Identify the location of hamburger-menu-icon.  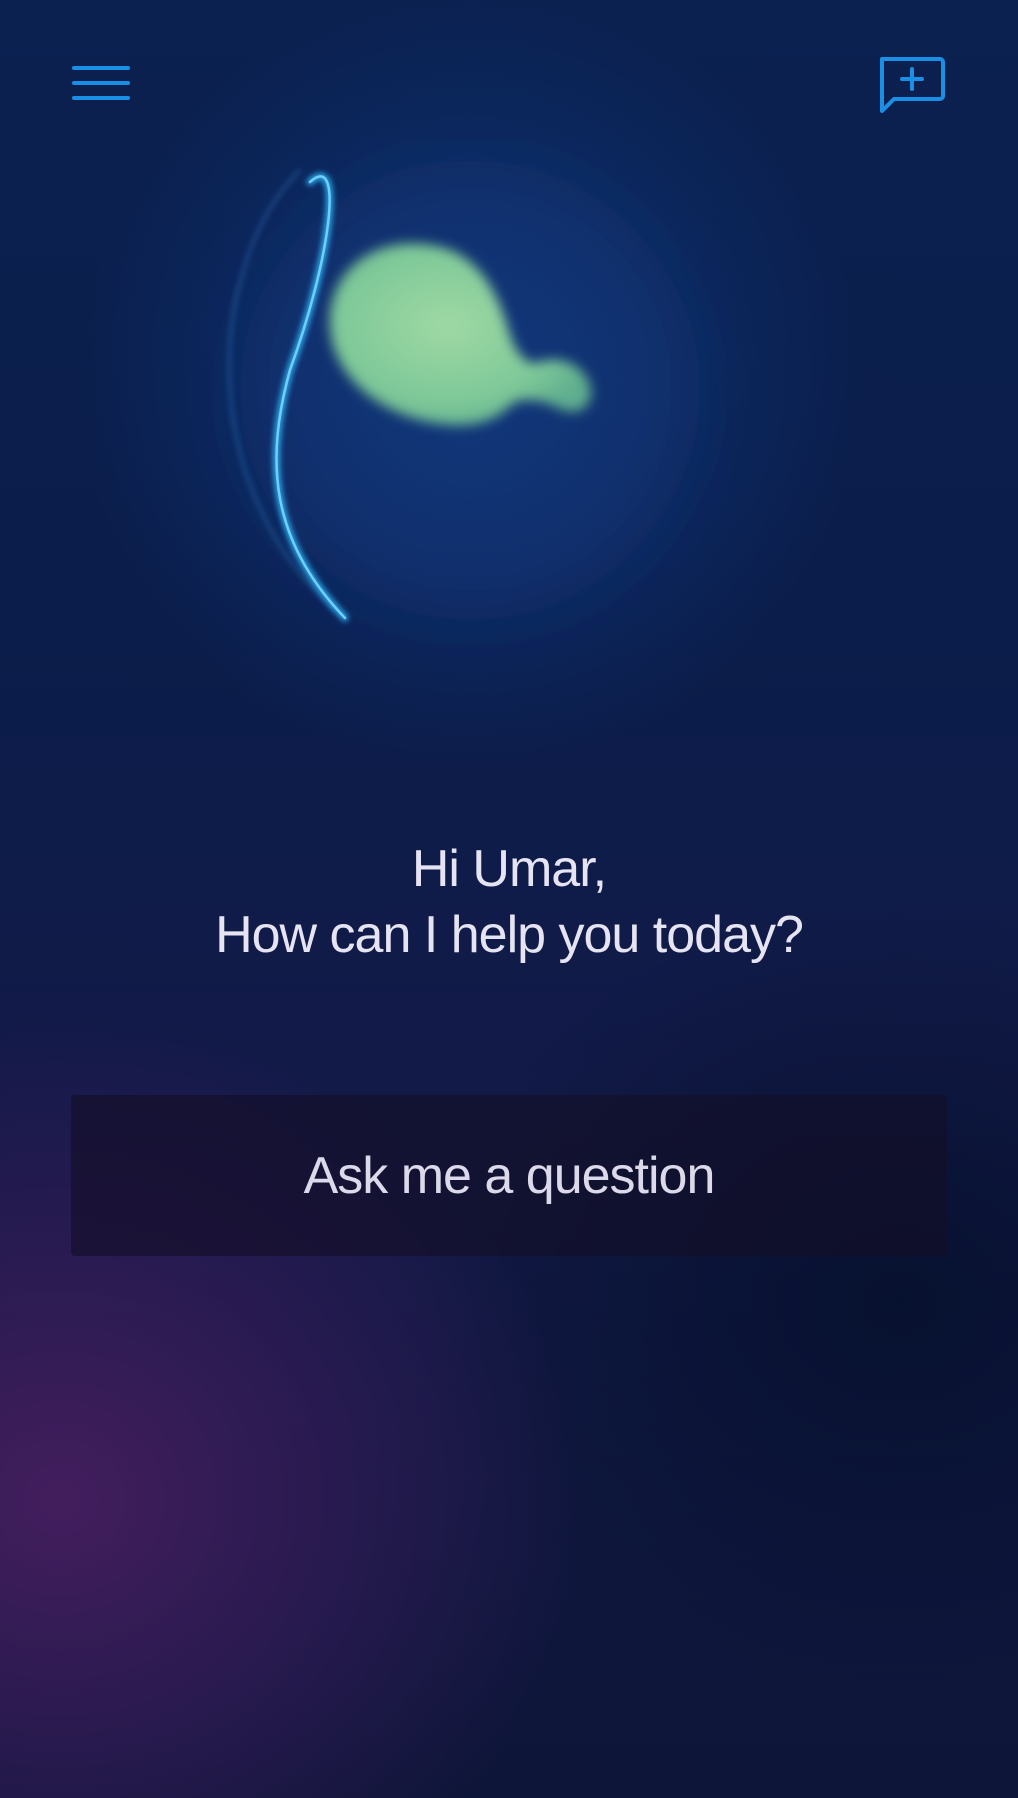
(101, 83).